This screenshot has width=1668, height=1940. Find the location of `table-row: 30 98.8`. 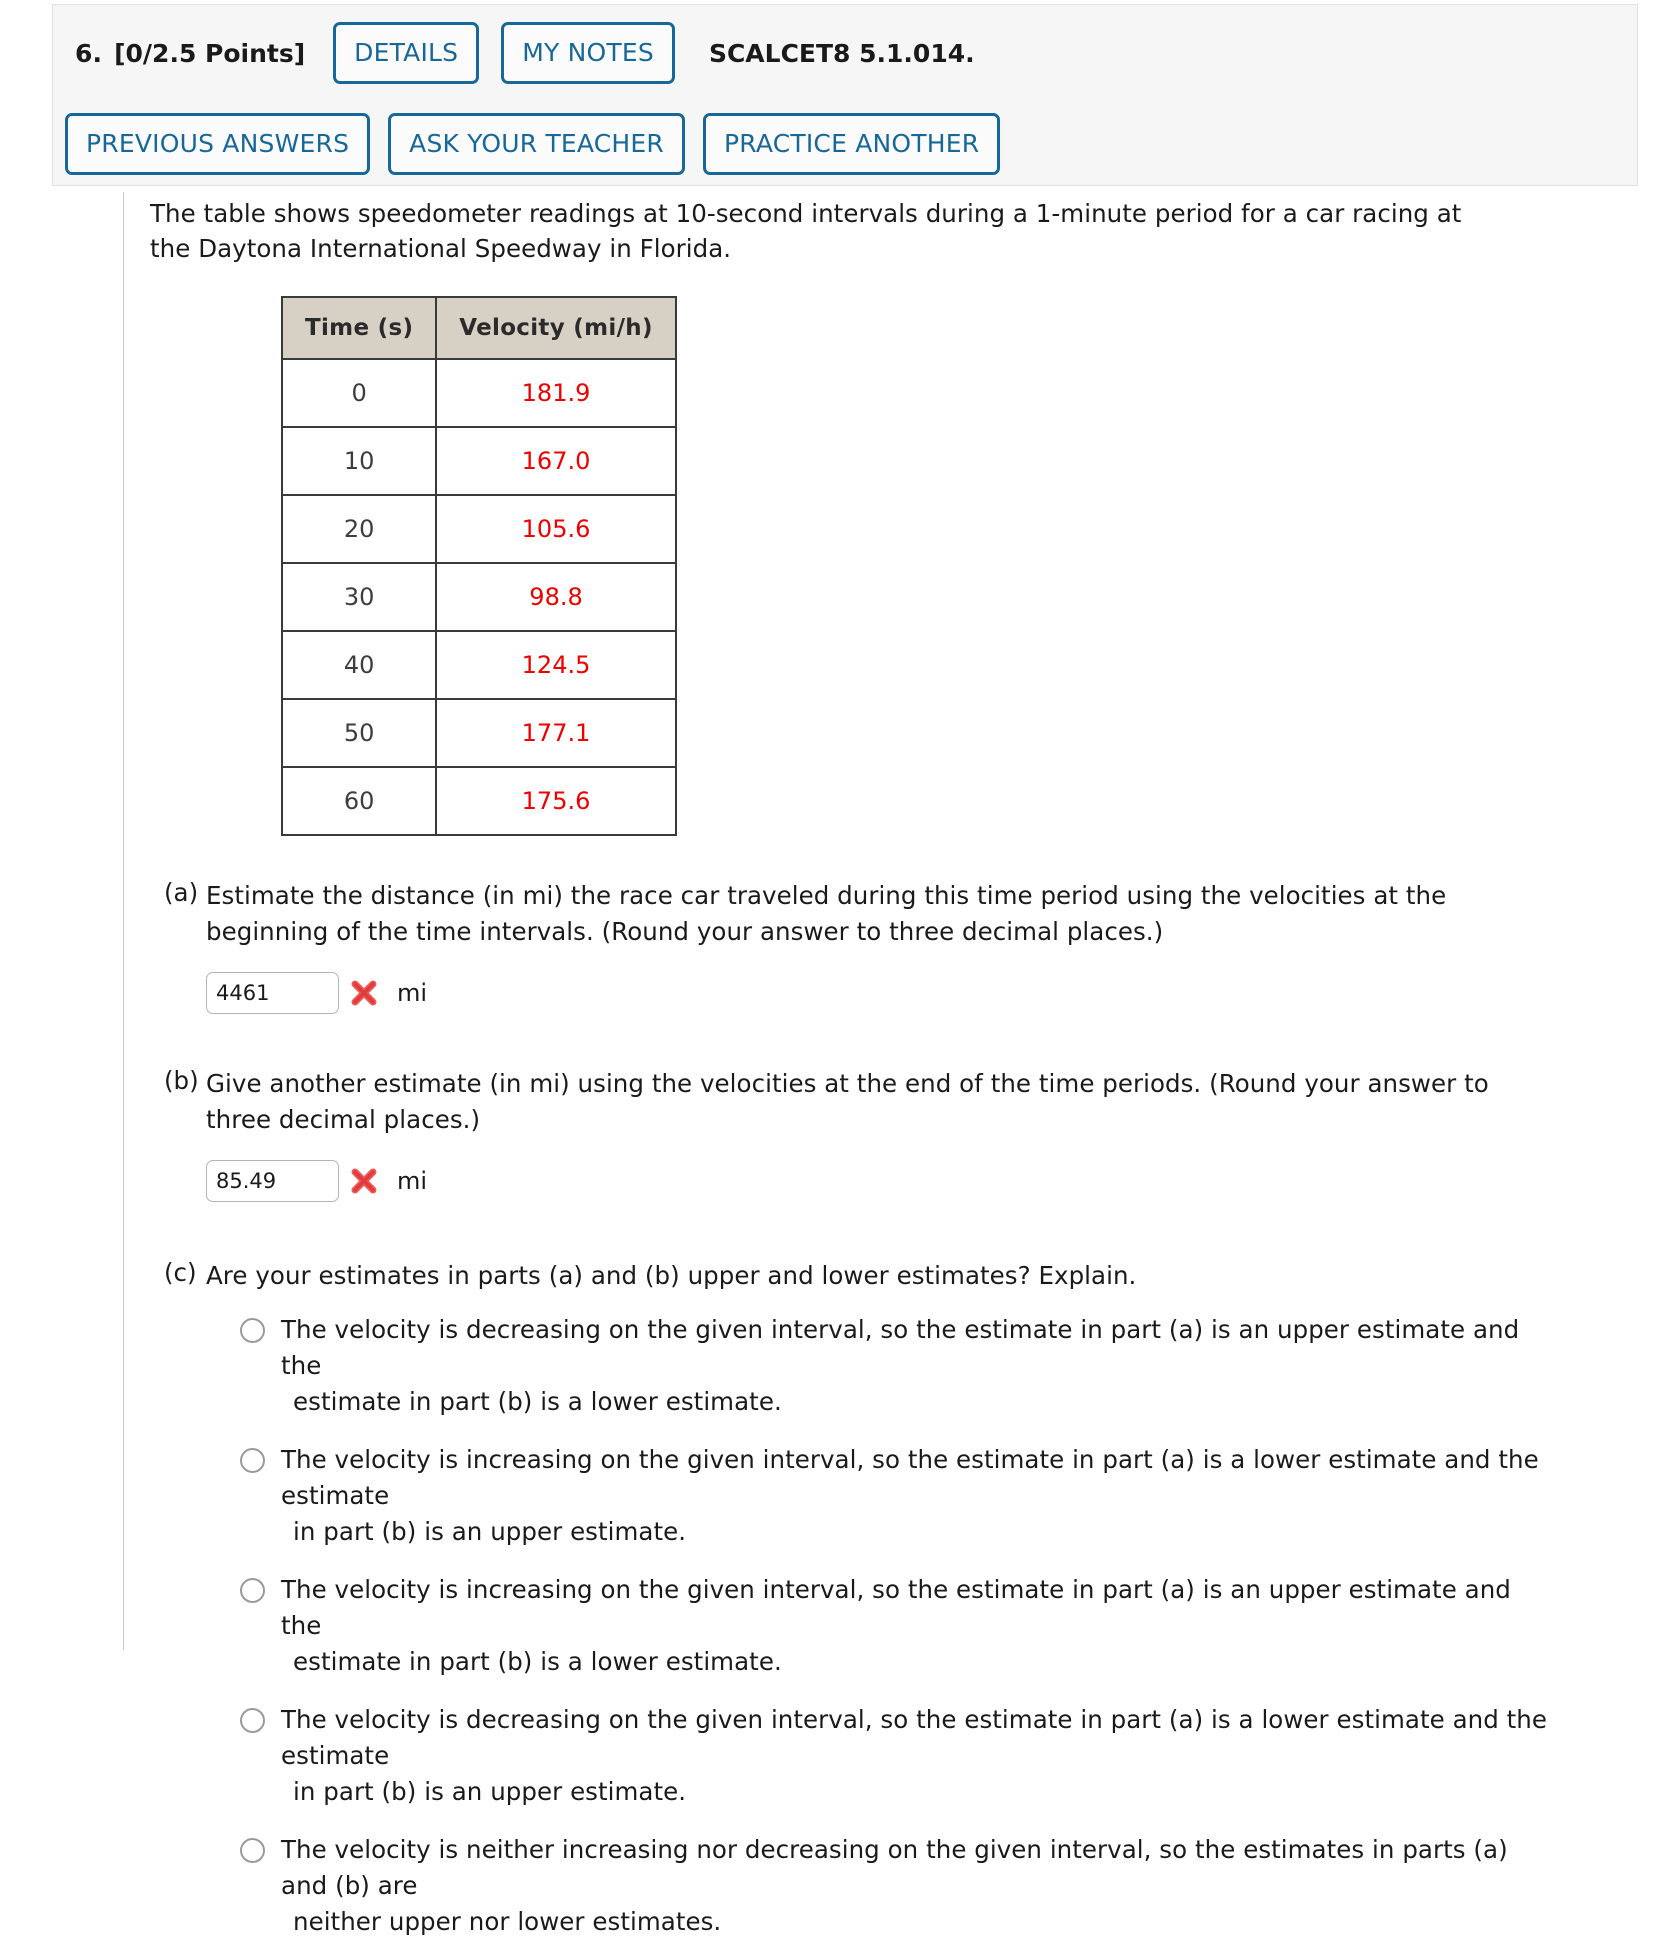

table-row: 30 98.8 is located at coordinates (478, 597).